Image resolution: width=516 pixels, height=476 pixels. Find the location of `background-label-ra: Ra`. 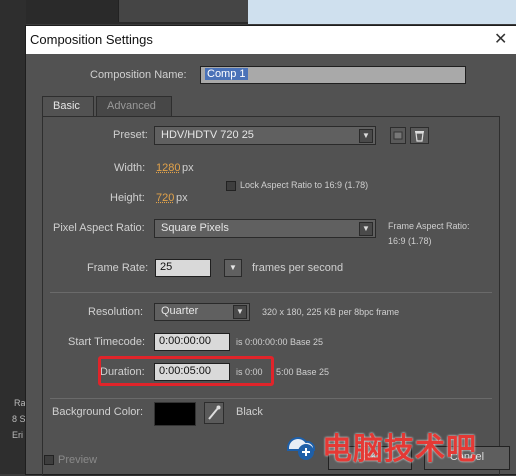

background-label-ra: Ra is located at coordinates (20, 403).